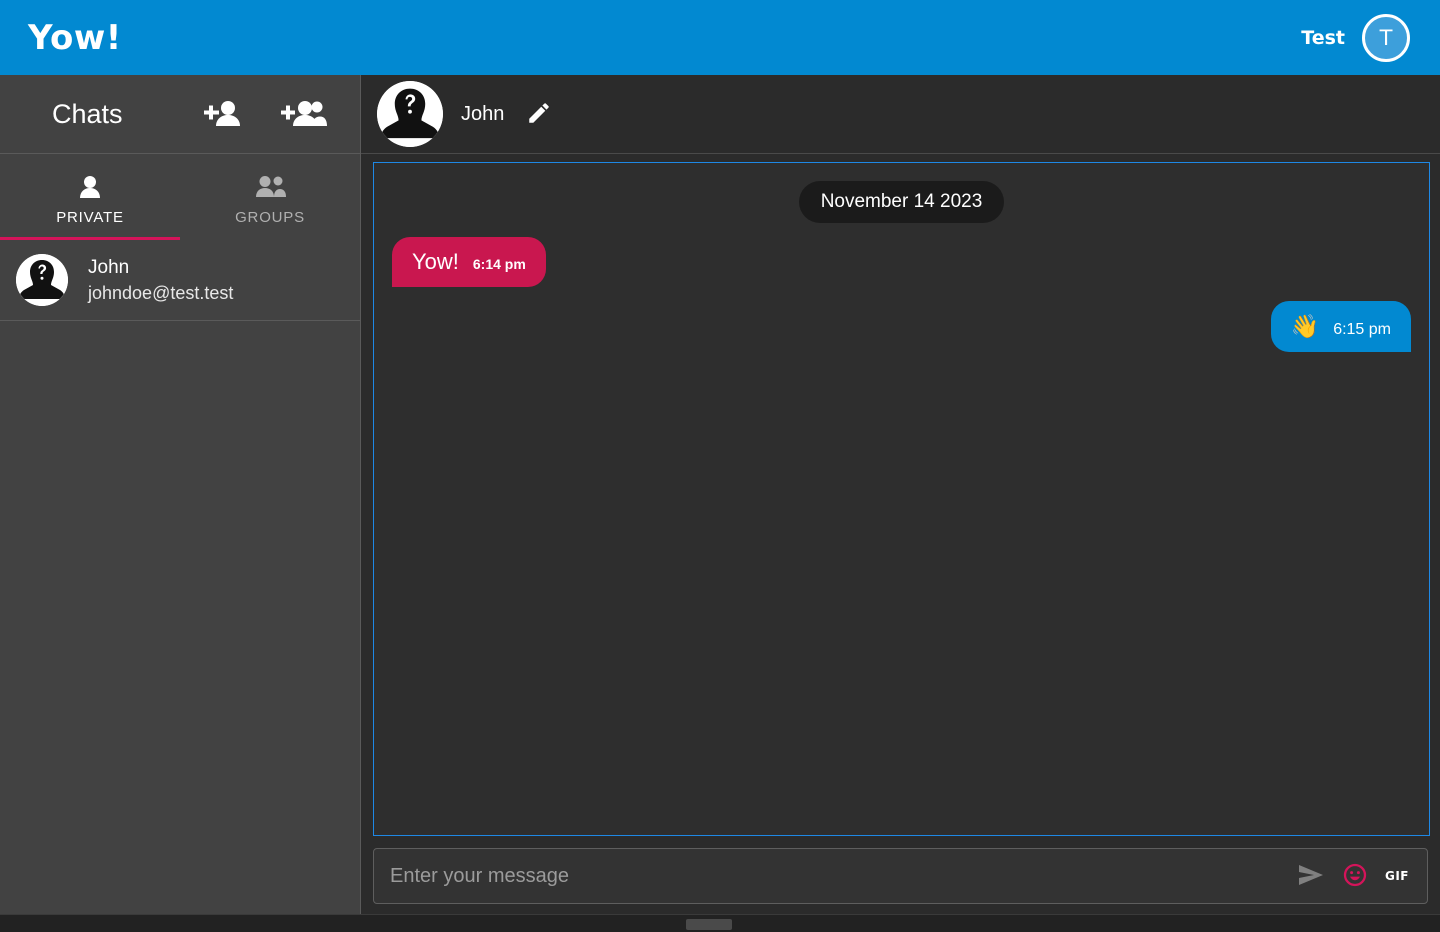 The height and width of the screenshot is (932, 1440). I want to click on chat-list-item-john: John johndoe@test.test, so click(180, 280).